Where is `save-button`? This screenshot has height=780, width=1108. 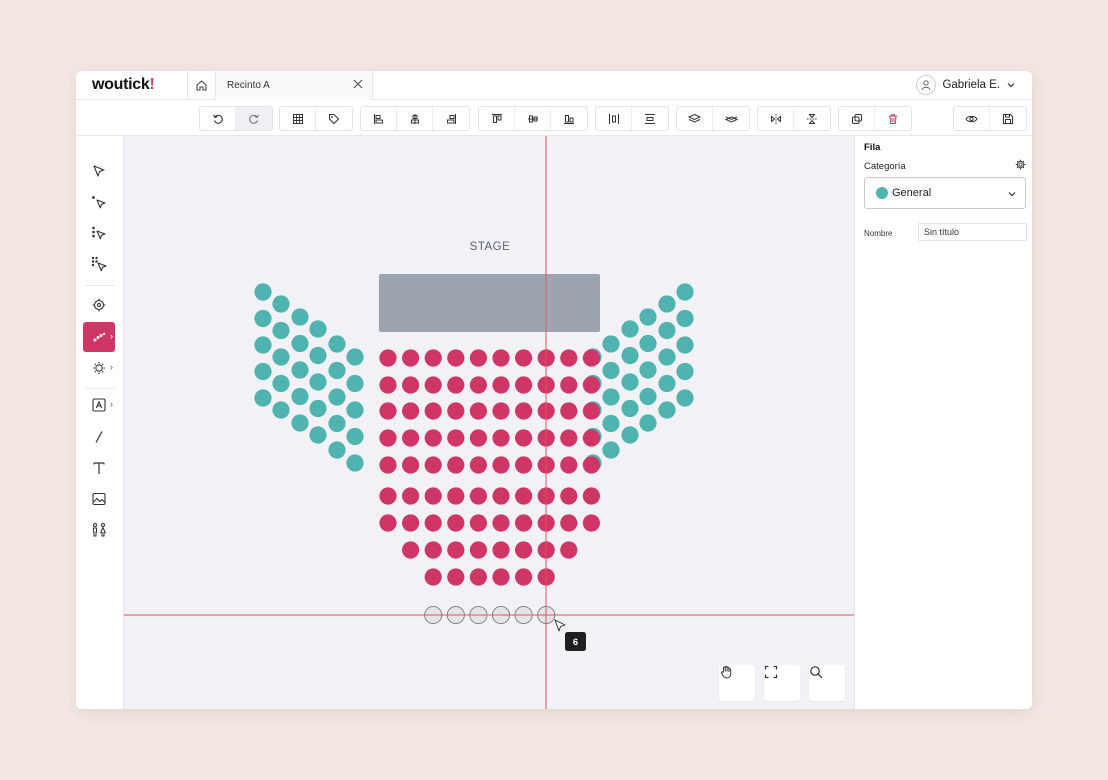
save-button is located at coordinates (1008, 118).